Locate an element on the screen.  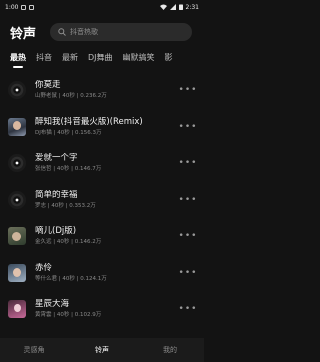
song-meta: DJ布猫 | 40秒 | 0.156.3万 is located at coordinates (68, 132).